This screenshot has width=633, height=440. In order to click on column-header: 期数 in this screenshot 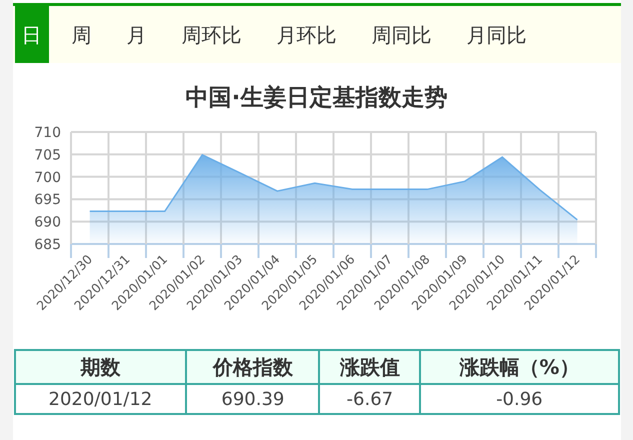, I will do `click(100, 367)`.